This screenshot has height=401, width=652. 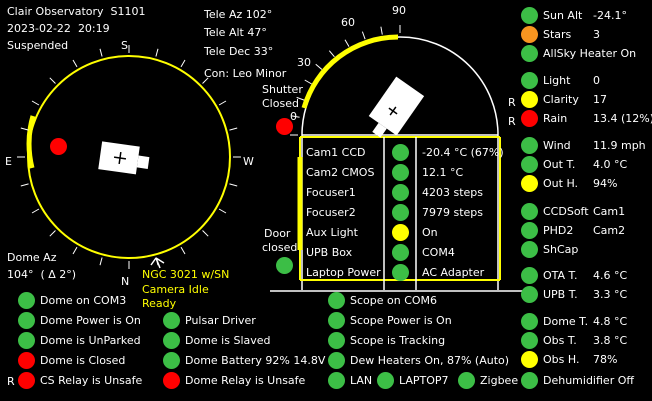 What do you see at coordinates (561, 359) in the screenshot?
I see `weather-label: Obs H.` at bounding box center [561, 359].